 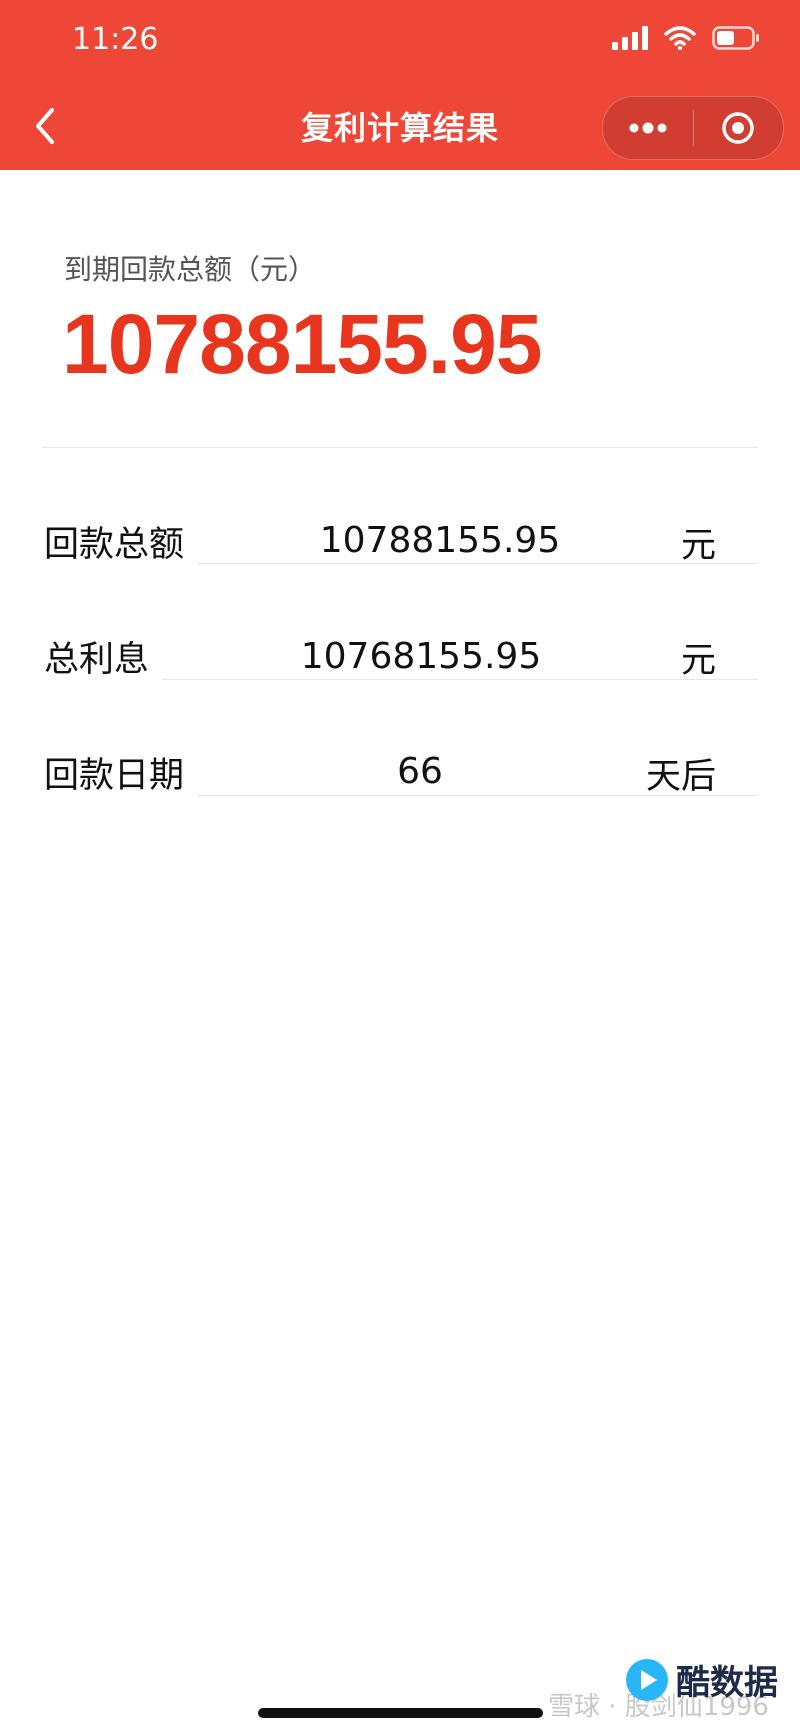 What do you see at coordinates (727, 1683) in the screenshot?
I see `kushuju-text: 酷数据` at bounding box center [727, 1683].